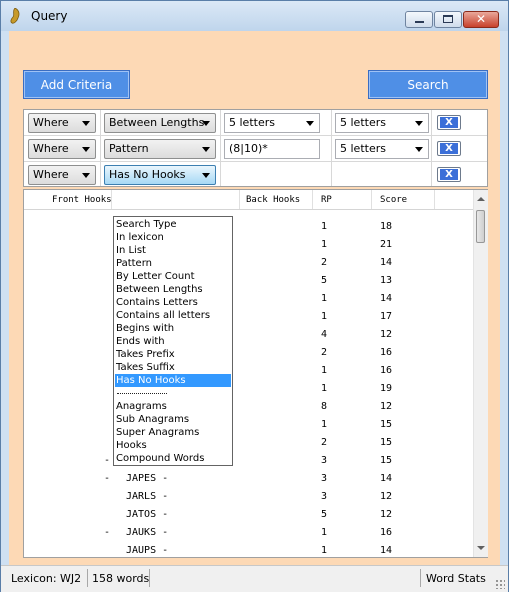  What do you see at coordinates (448, 19) in the screenshot?
I see `maximize-button` at bounding box center [448, 19].